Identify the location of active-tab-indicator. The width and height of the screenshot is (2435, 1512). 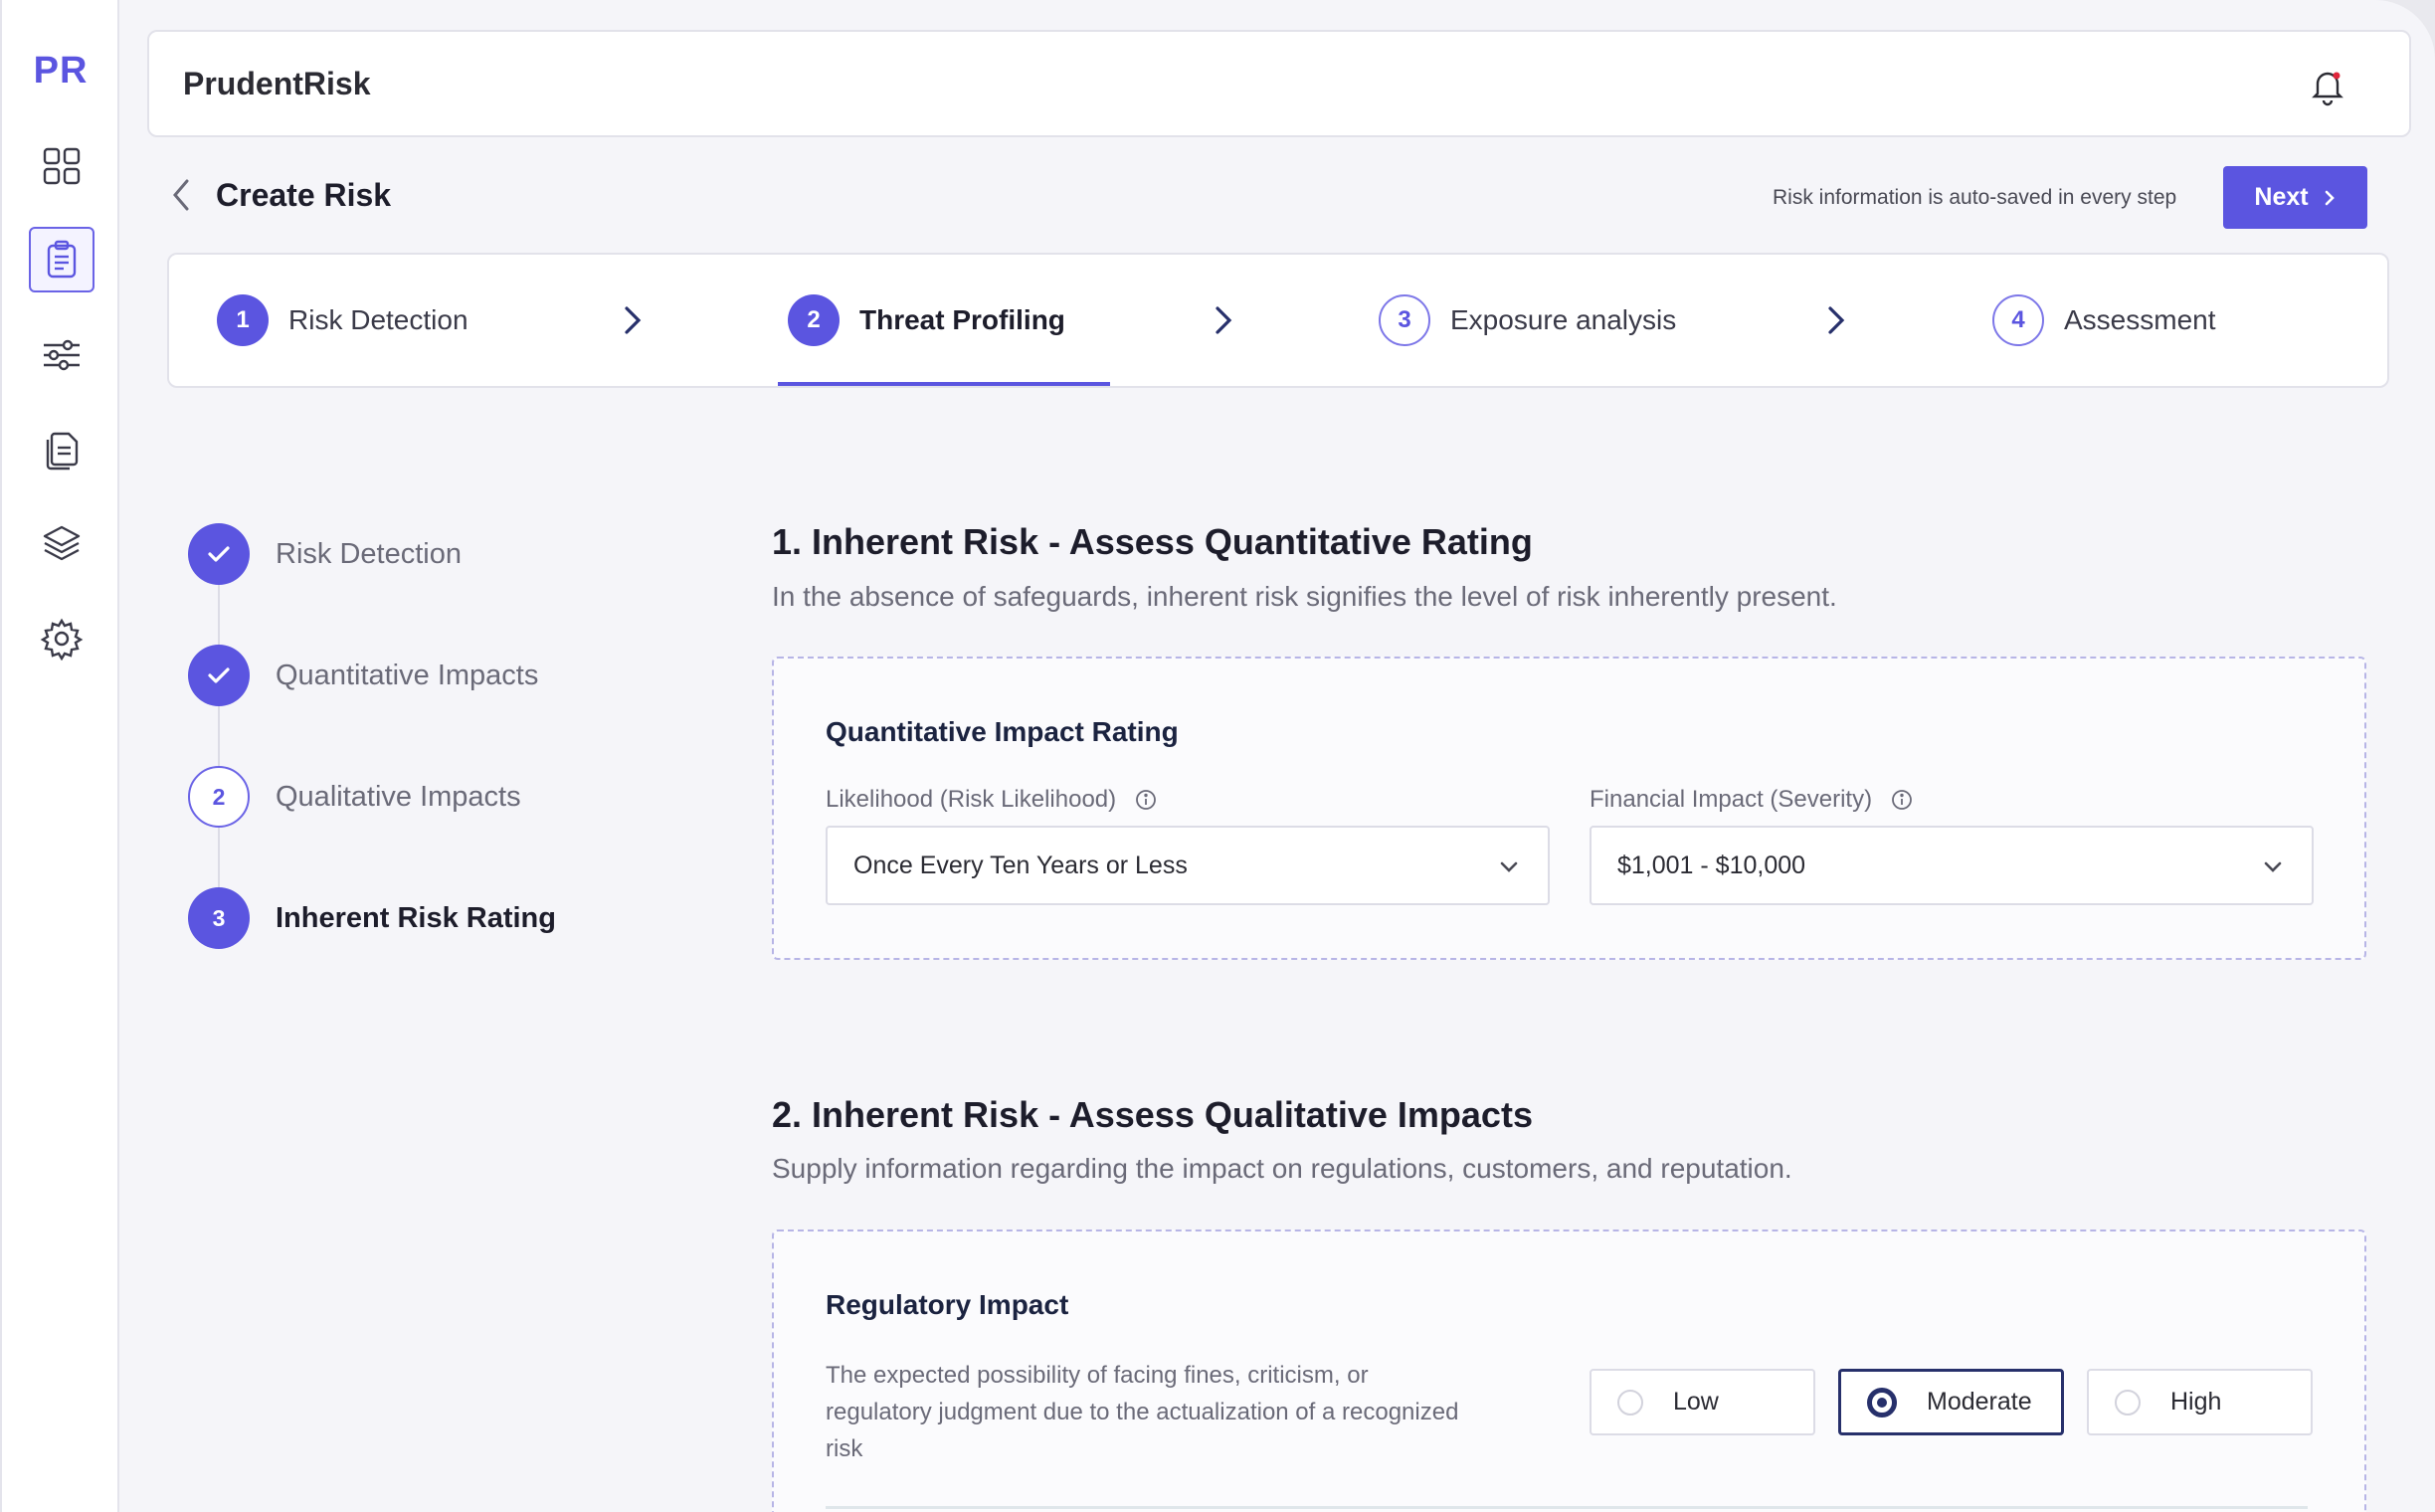
(944, 384).